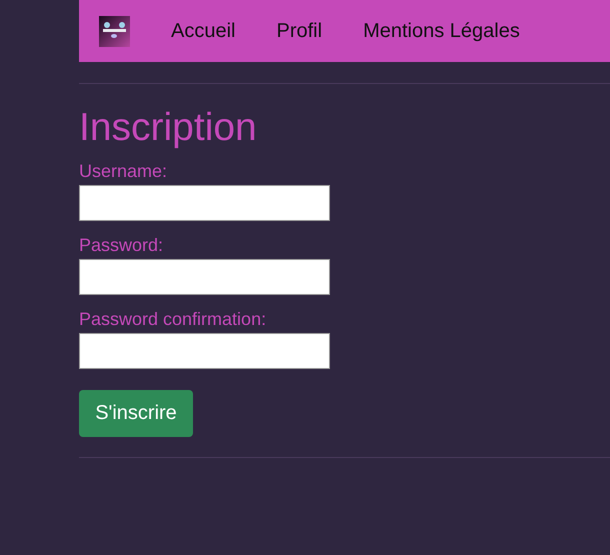  What do you see at coordinates (121, 245) in the screenshot?
I see `field-label: Password:` at bounding box center [121, 245].